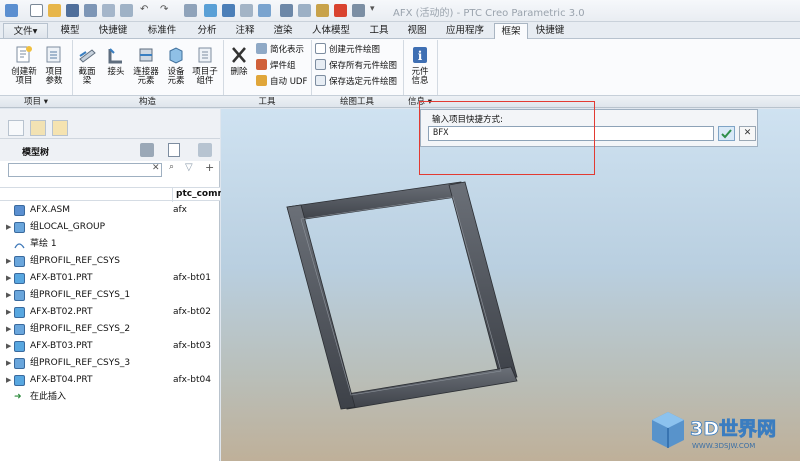 This screenshot has width=800, height=461. Describe the element at coordinates (281, 81) in the screenshot. I see `auto-udf-button: 自动 UDF` at that location.